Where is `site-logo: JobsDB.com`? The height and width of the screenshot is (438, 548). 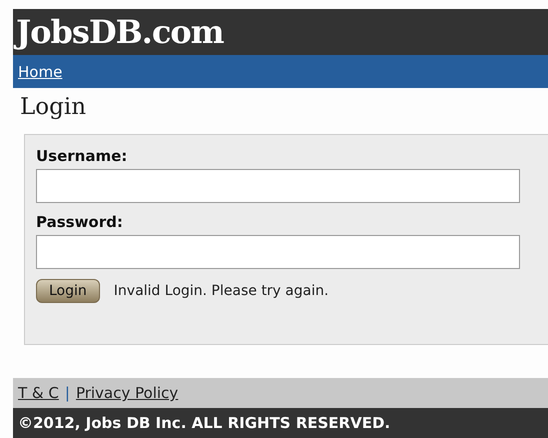
site-logo: JobsDB.com is located at coordinates (120, 32).